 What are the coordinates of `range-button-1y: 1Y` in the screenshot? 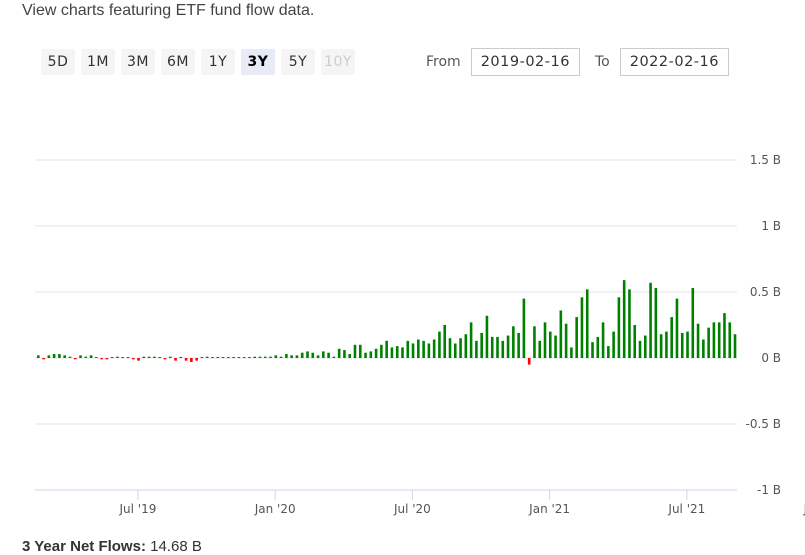 It's located at (218, 62).